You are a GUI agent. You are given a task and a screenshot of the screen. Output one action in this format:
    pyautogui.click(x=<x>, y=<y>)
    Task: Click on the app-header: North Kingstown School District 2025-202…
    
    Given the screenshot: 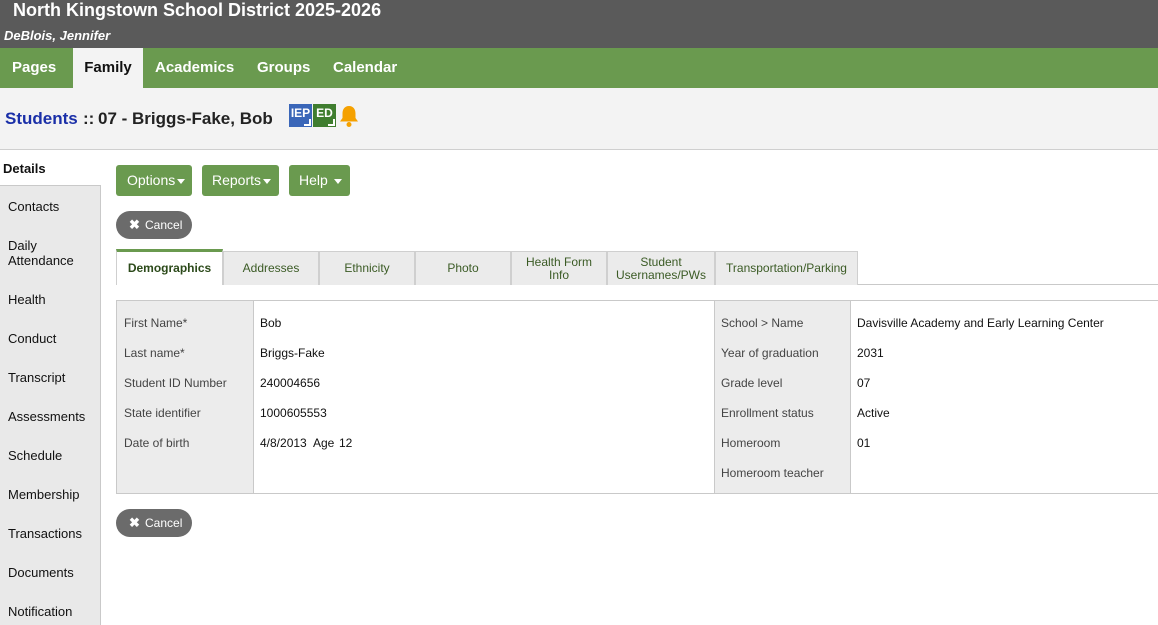 What is the action you would take?
    pyautogui.click(x=579, y=24)
    